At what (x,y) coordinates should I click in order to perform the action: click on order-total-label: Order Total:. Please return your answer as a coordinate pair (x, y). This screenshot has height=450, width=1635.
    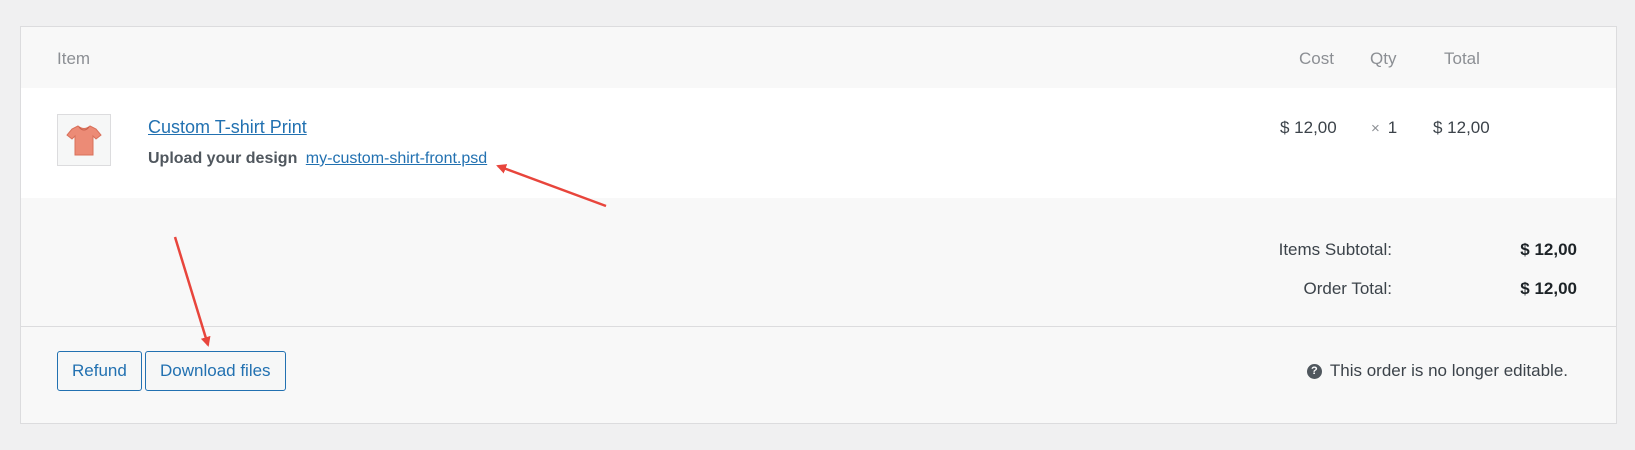
    Looking at the image, I should click on (1347, 288).